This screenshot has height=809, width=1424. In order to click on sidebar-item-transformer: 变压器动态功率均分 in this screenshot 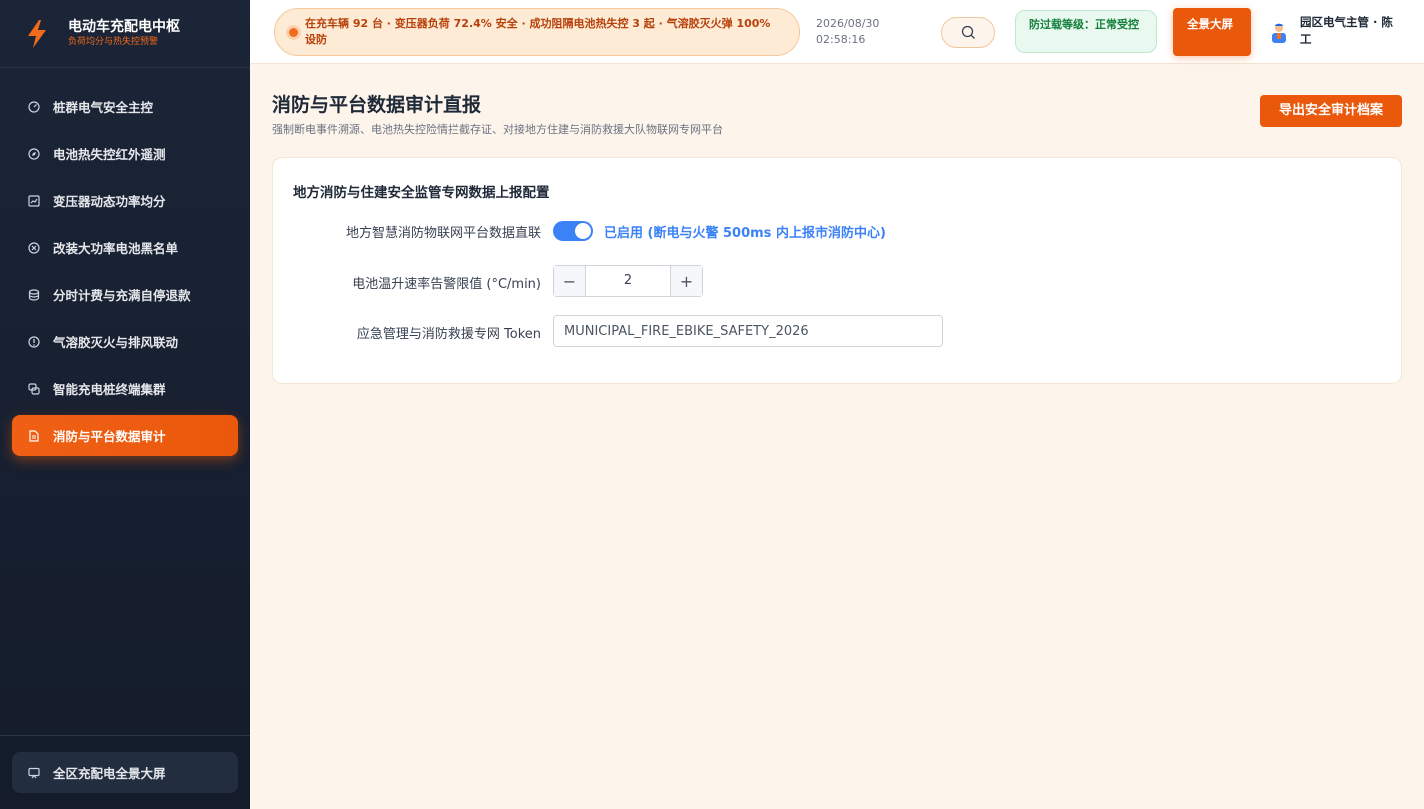, I will do `click(125, 200)`.